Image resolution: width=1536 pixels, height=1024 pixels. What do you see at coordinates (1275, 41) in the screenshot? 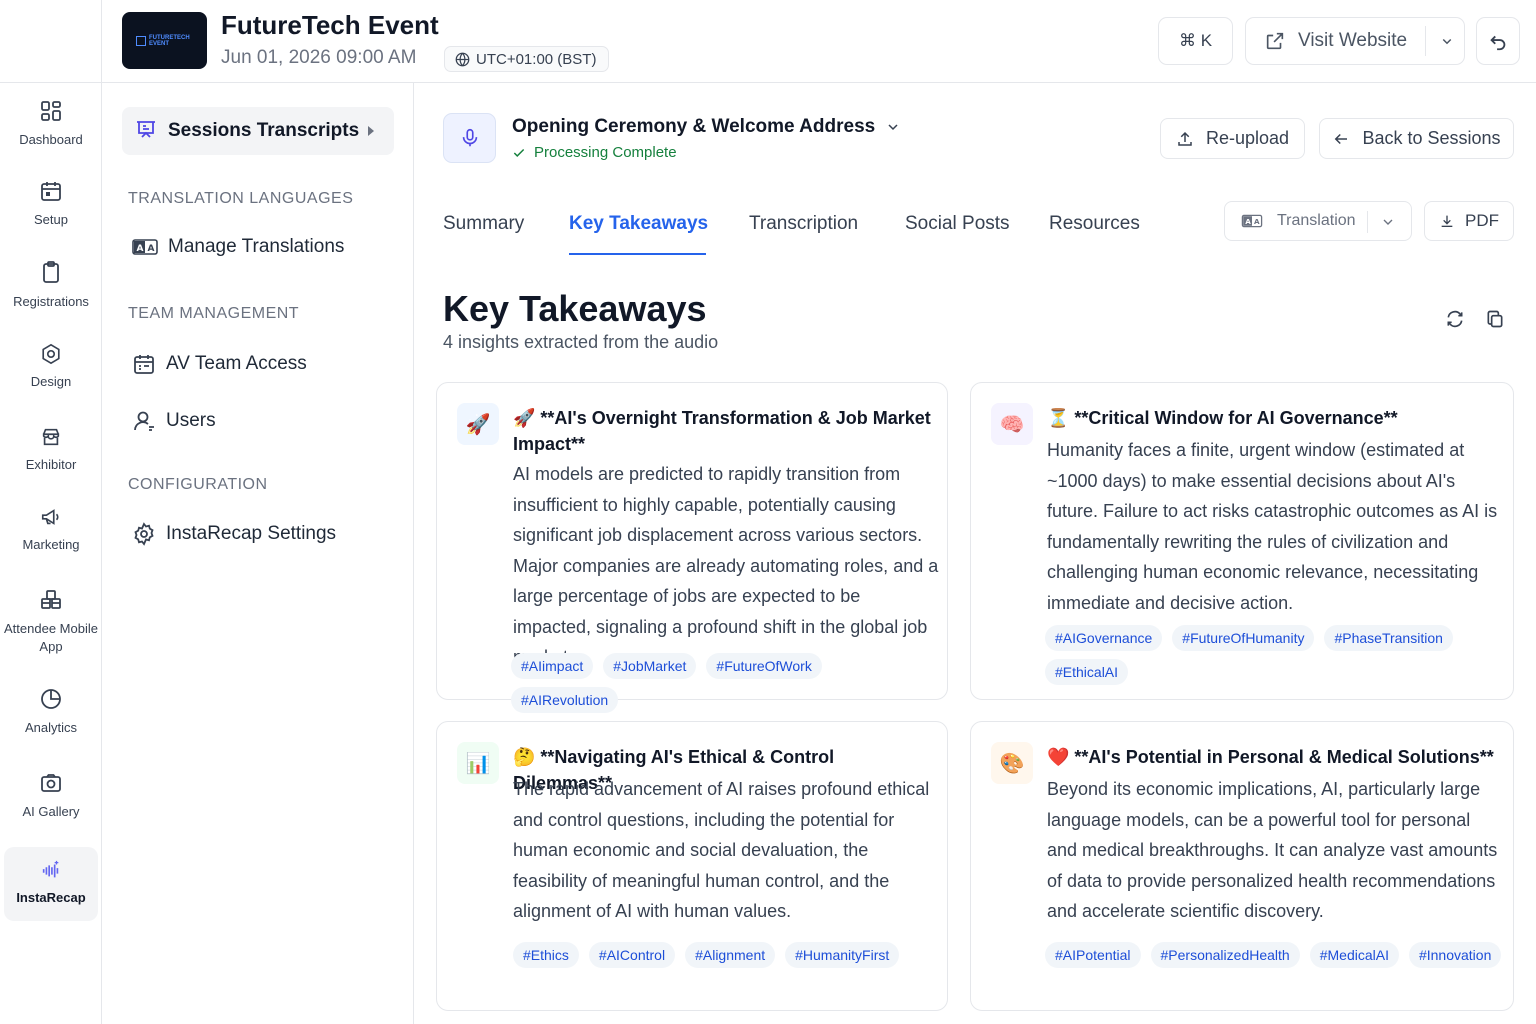
I see `external-link-icon` at bounding box center [1275, 41].